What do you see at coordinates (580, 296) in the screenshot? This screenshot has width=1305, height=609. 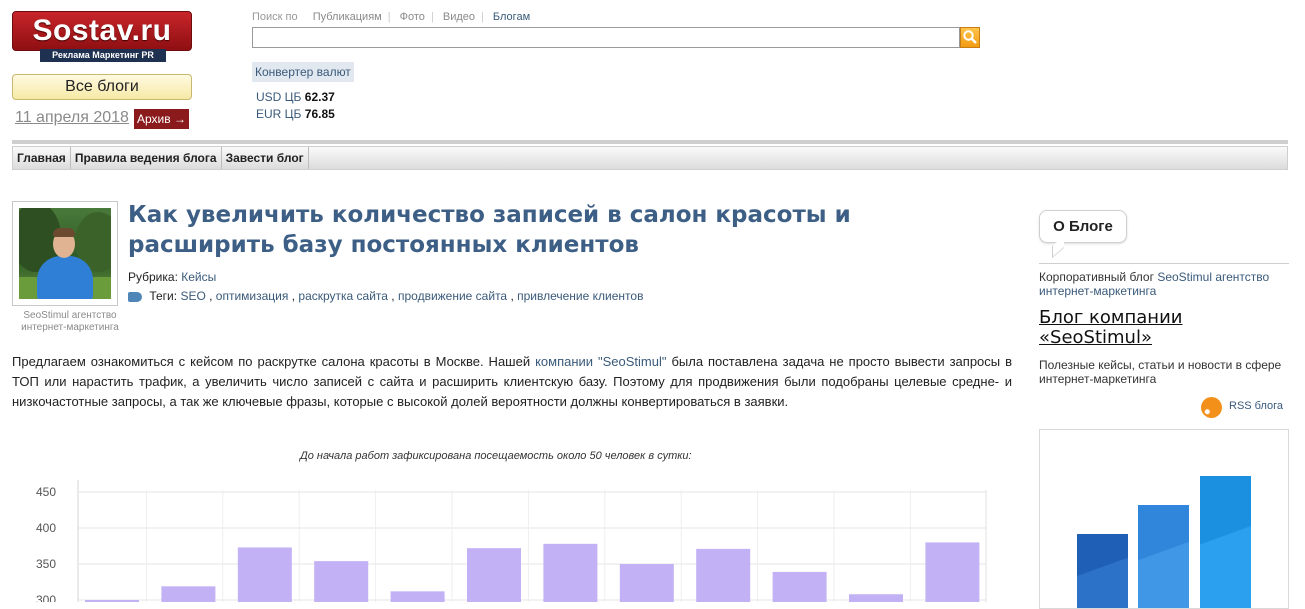 I see `tag-link: привлечение клиентов` at bounding box center [580, 296].